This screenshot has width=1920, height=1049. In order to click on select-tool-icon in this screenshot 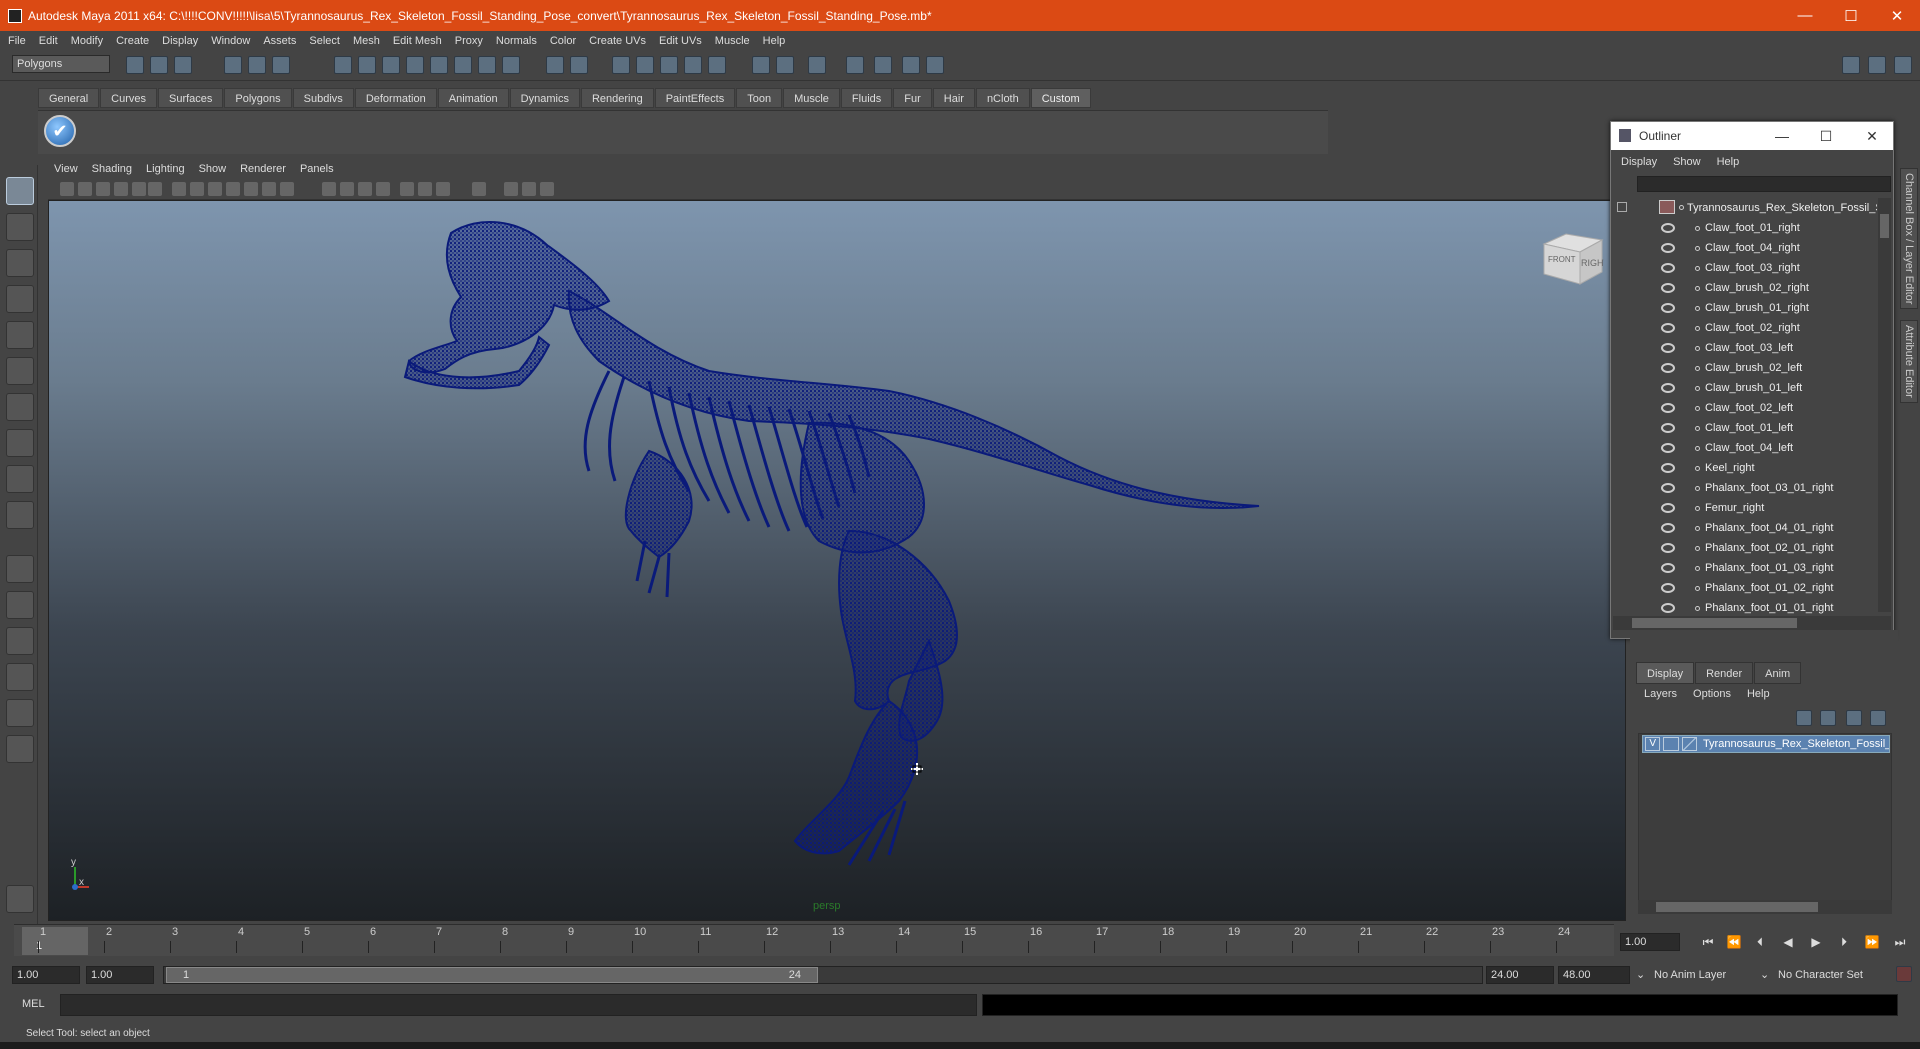, I will do `click(20, 191)`.